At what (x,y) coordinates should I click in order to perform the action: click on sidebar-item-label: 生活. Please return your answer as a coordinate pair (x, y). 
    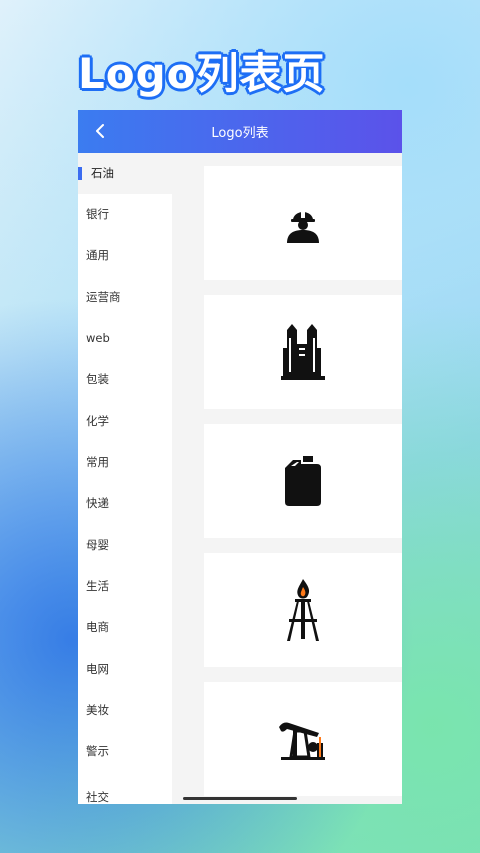
    Looking at the image, I should click on (97, 586).